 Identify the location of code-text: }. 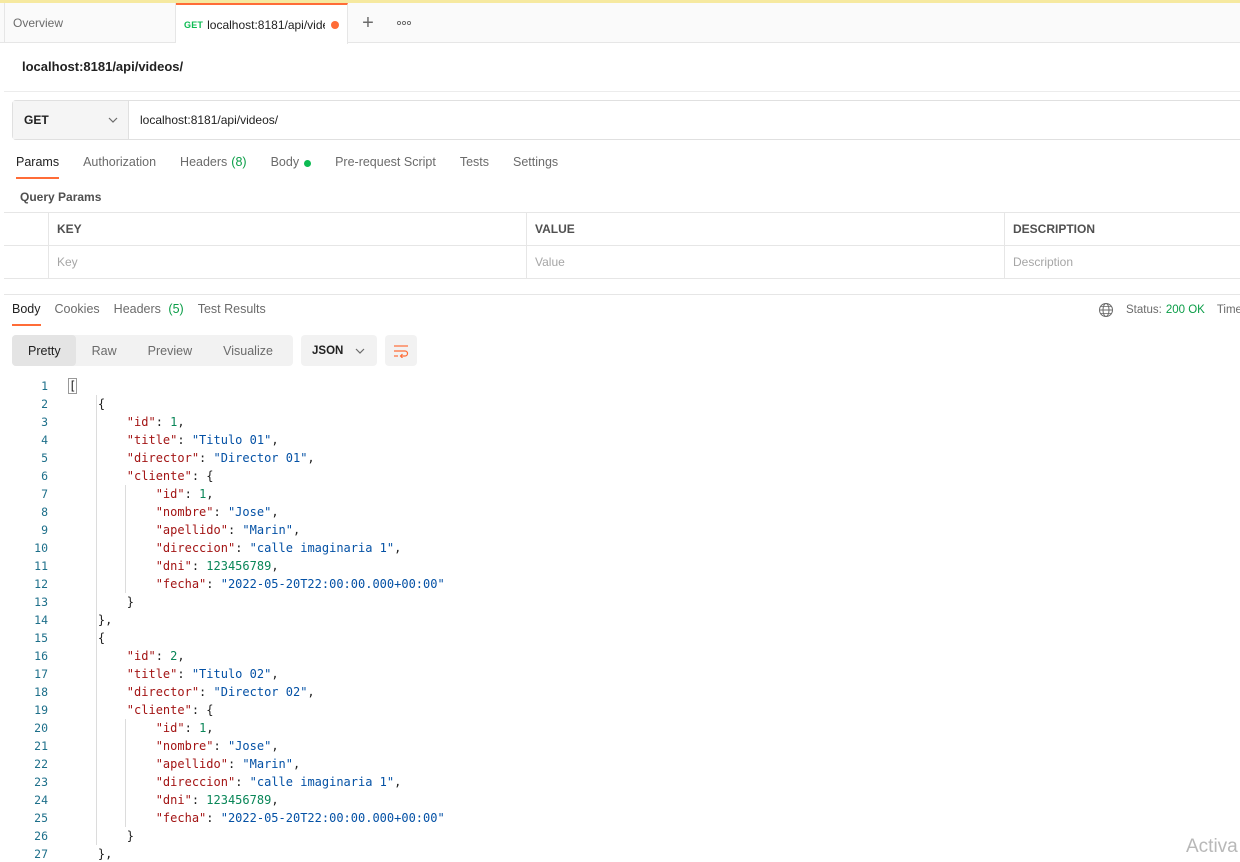
(102, 836).